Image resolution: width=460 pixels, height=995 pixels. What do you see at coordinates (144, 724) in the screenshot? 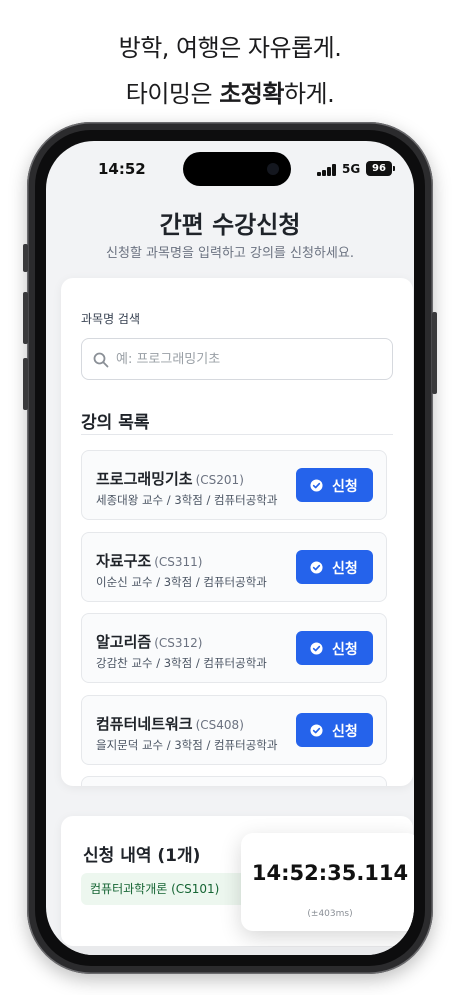
I see `course-name: 컴퓨터네트워크` at bounding box center [144, 724].